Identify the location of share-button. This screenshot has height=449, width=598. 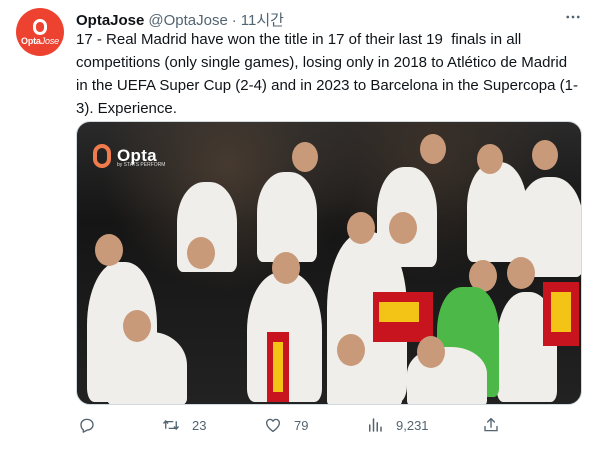
(497, 425).